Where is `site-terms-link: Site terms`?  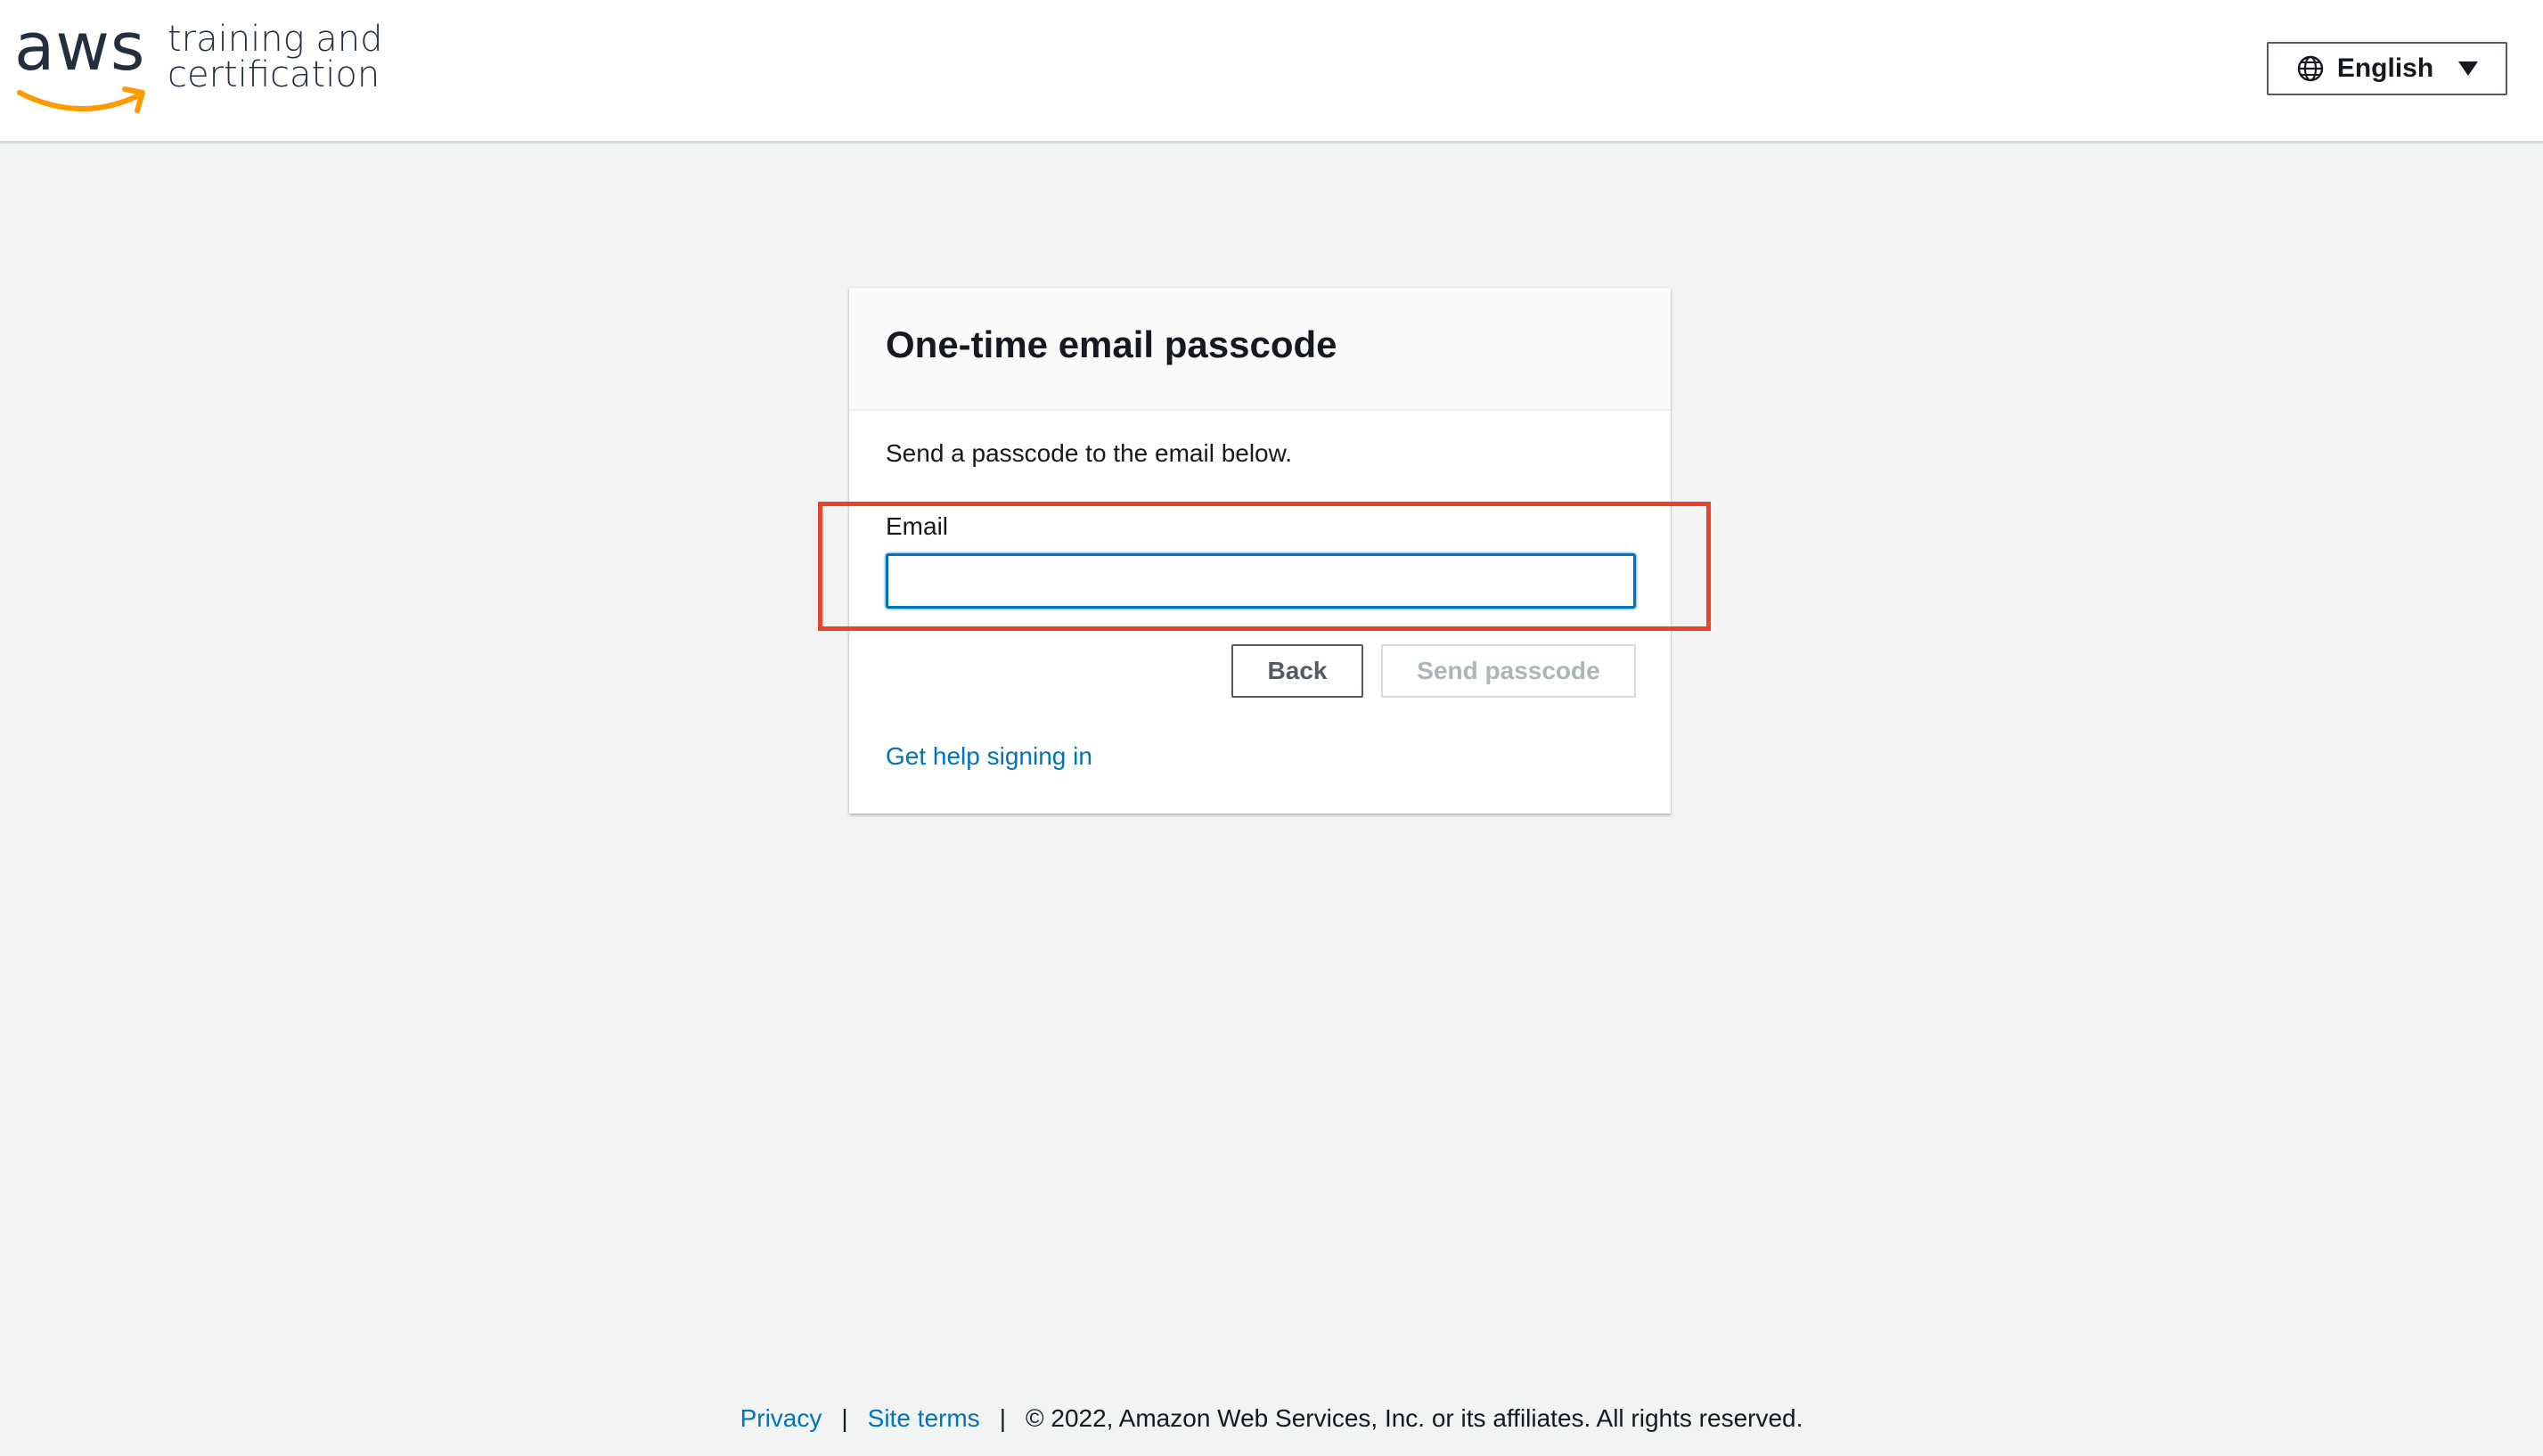 site-terms-link: Site terms is located at coordinates (924, 1418).